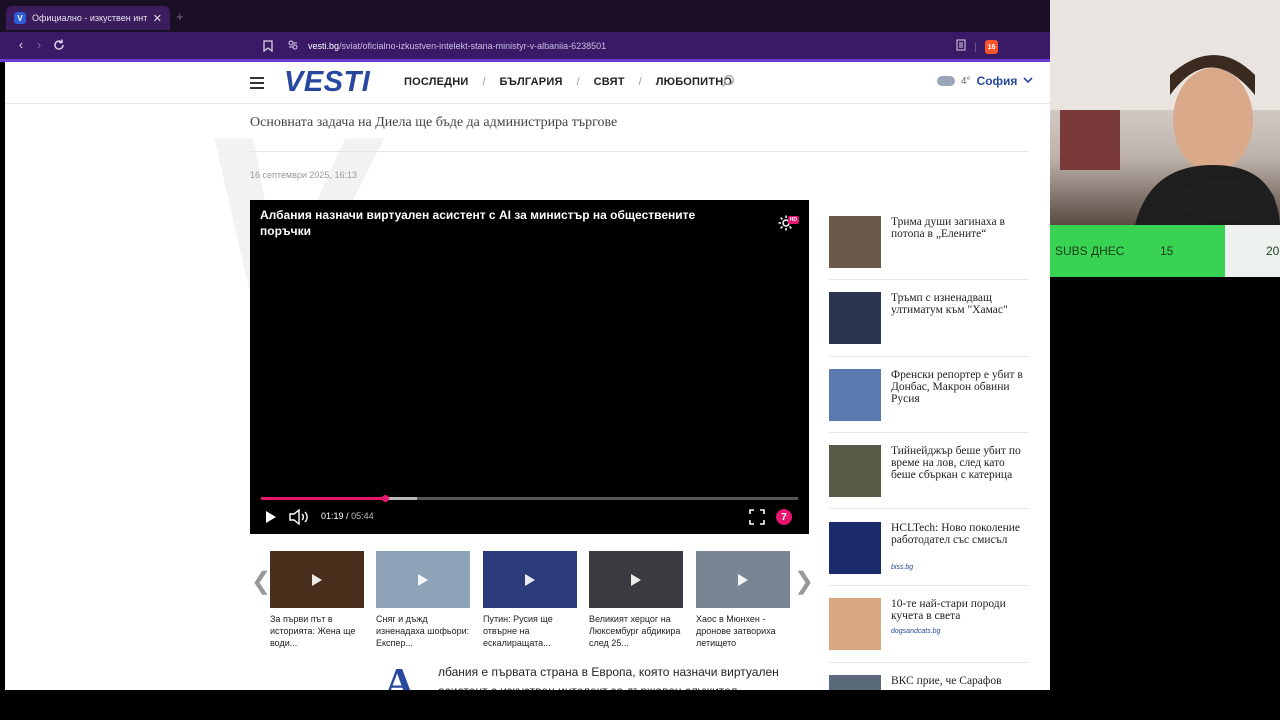 Image resolution: width=1280 pixels, height=720 pixels. What do you see at coordinates (327, 82) in the screenshot?
I see `site-logo: VESTI` at bounding box center [327, 82].